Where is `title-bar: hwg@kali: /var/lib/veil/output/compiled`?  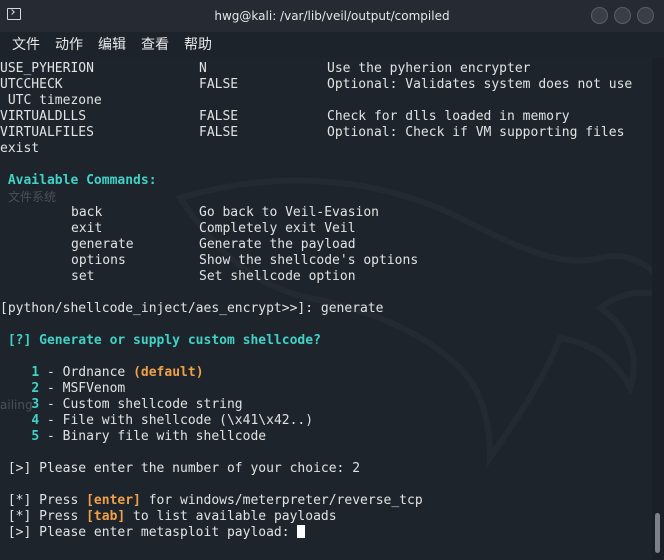
title-bar: hwg@kali: /var/lib/veil/output/compiled is located at coordinates (332, 16).